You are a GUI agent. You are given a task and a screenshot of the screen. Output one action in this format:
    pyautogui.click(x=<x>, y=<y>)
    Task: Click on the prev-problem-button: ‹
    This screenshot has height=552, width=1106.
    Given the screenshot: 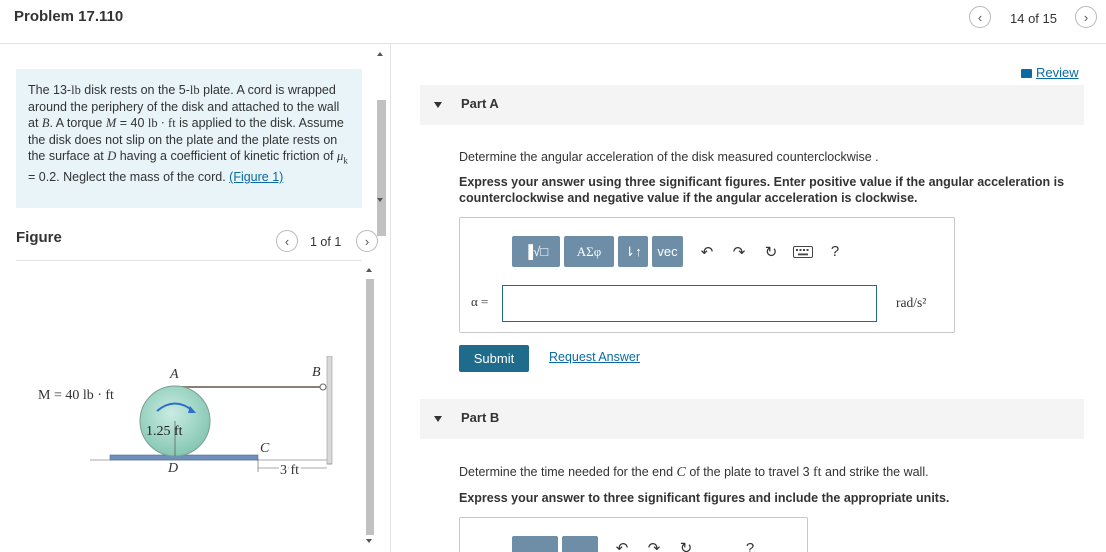 What is the action you would take?
    pyautogui.click(x=980, y=17)
    